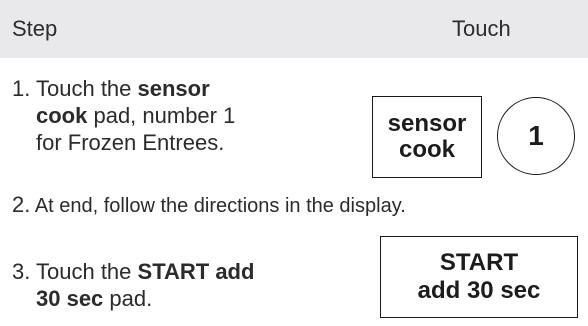 This screenshot has height=326, width=588. I want to click on step3-text-a: Touch the, so click(87, 271).